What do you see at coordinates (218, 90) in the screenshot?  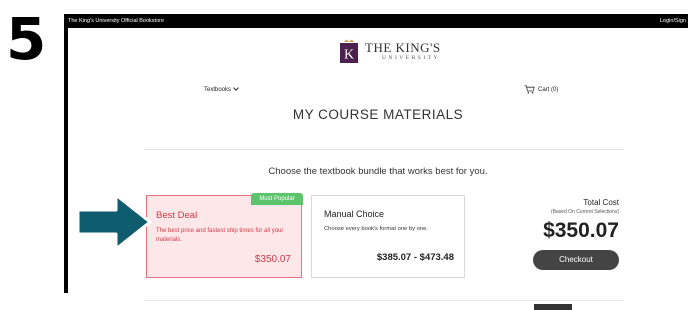 I see `textbooks-menu-label: Textbooks` at bounding box center [218, 90].